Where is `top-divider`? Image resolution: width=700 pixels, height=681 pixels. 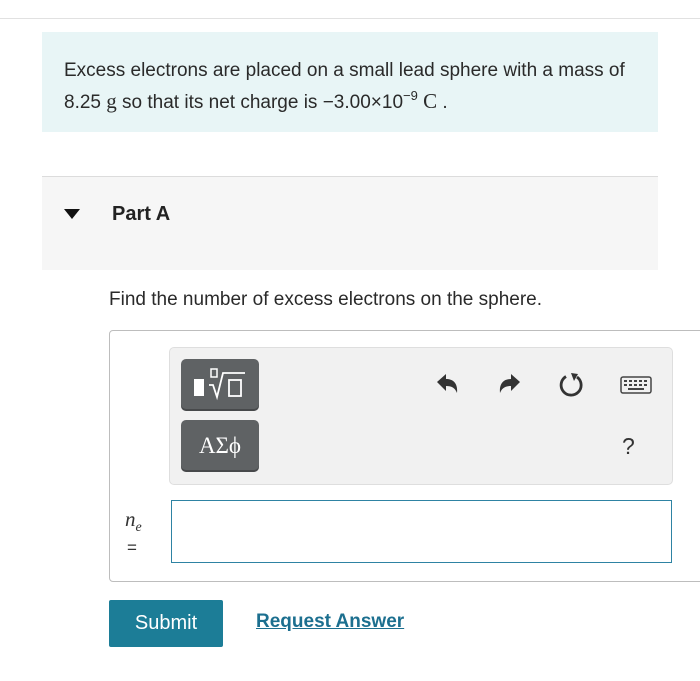 top-divider is located at coordinates (350, 18).